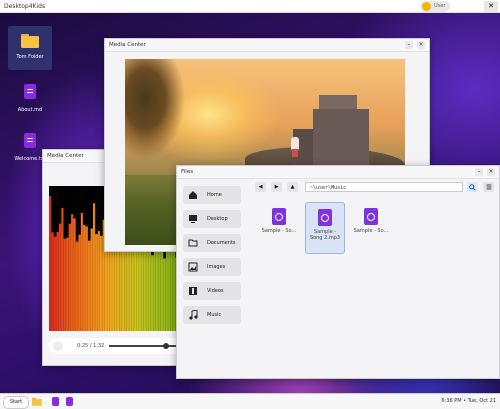 Image resolution: width=500 pixels, height=409 pixels. Describe the element at coordinates (468, 401) in the screenshot. I see `clock: 6:36 PM • Tue, Oct 21` at that location.